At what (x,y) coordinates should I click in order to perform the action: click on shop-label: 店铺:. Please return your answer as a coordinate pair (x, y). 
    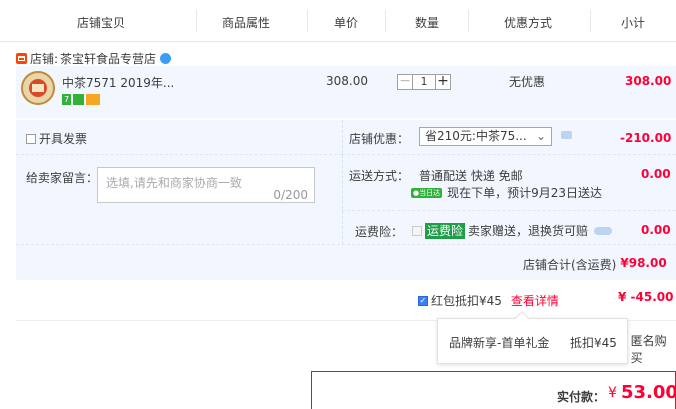
    Looking at the image, I should click on (44, 58).